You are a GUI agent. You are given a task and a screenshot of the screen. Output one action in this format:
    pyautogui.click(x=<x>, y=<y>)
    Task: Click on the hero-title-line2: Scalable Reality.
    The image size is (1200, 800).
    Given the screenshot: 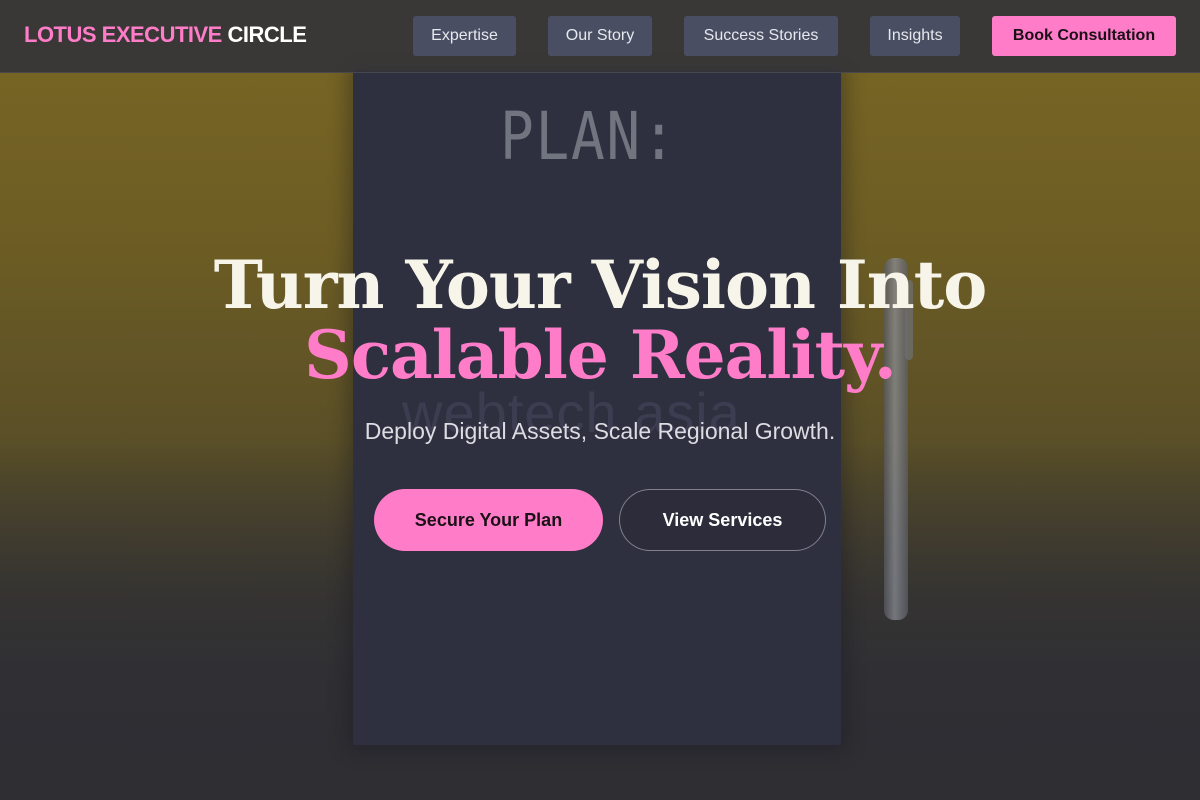 What is the action you would take?
    pyautogui.click(x=600, y=355)
    